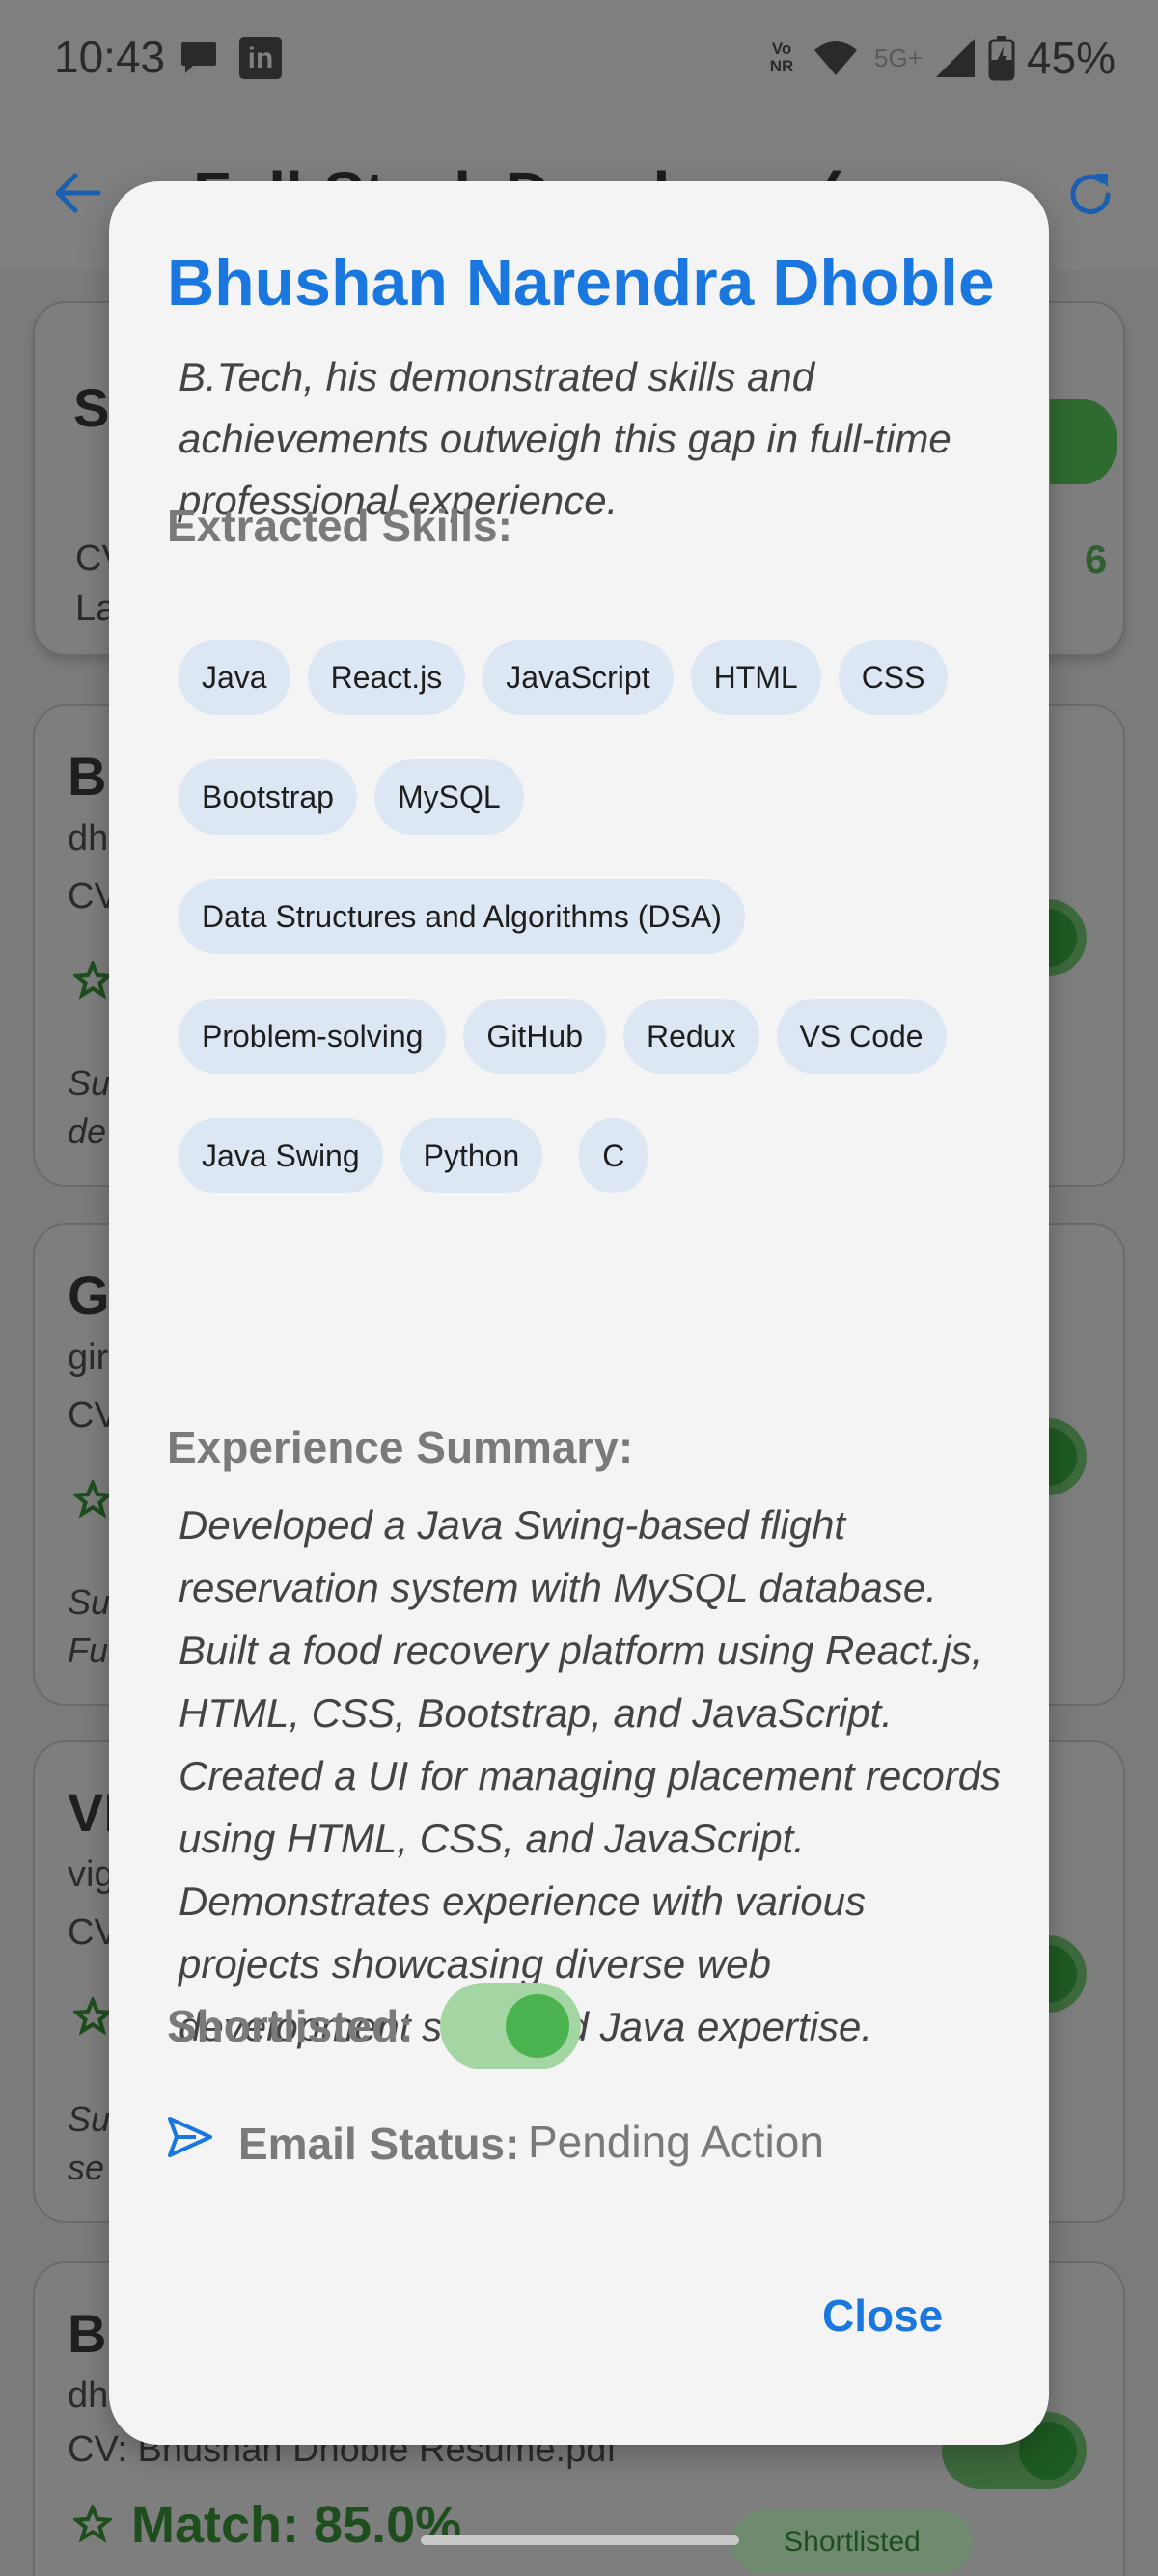  I want to click on skill-chip: C, so click(613, 1156).